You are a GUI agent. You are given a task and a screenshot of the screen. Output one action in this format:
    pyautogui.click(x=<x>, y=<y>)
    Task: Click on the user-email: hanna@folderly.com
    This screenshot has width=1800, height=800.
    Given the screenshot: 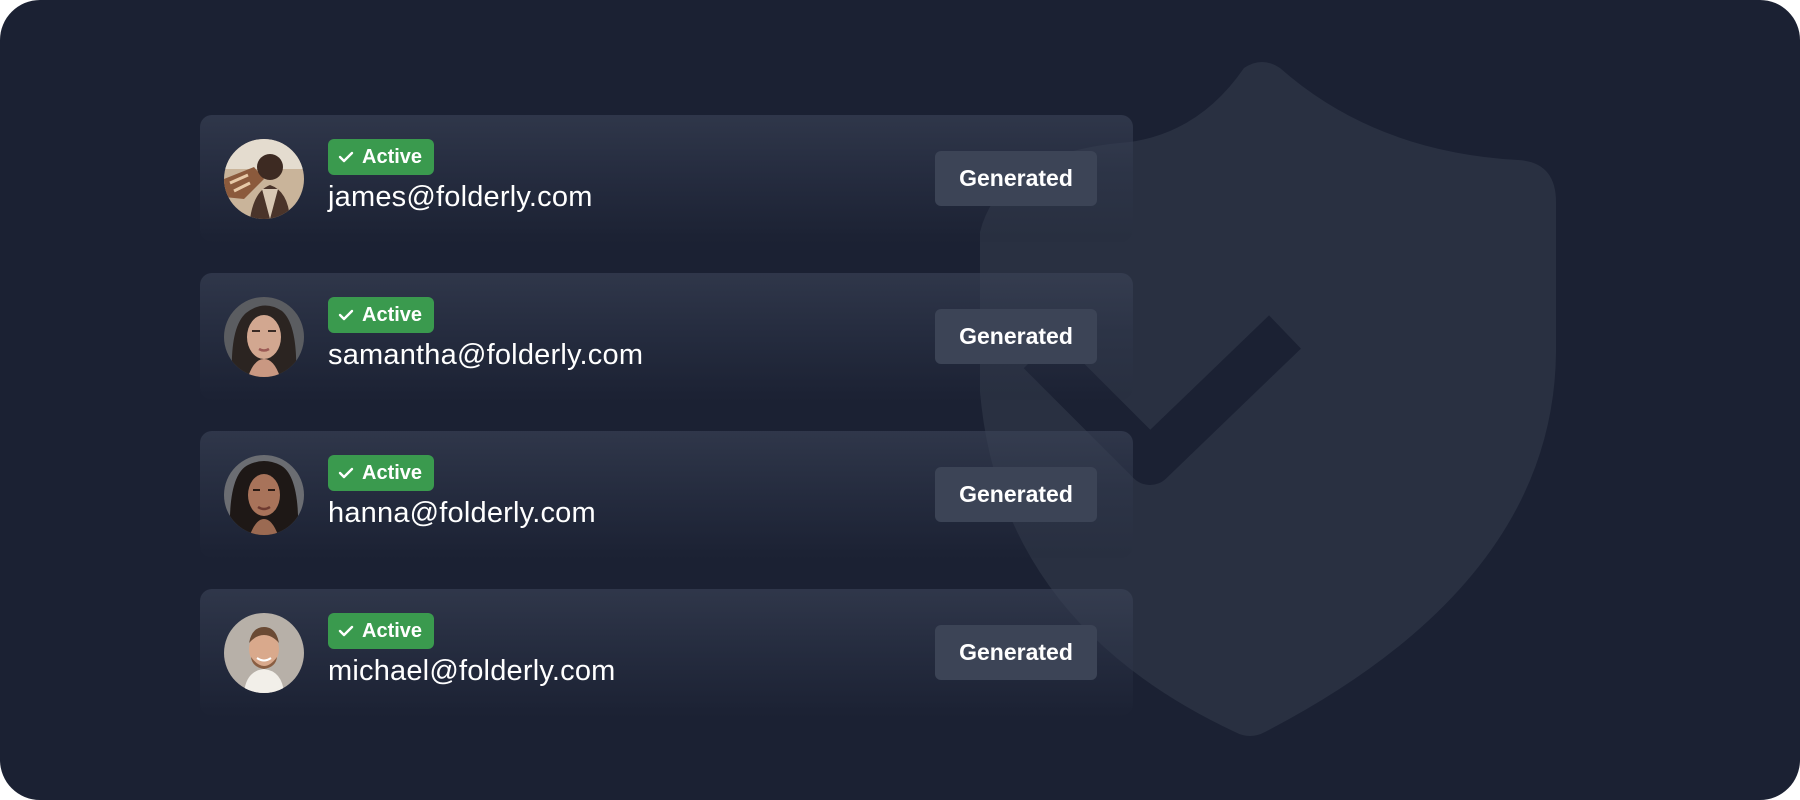 What is the action you would take?
    pyautogui.click(x=462, y=513)
    